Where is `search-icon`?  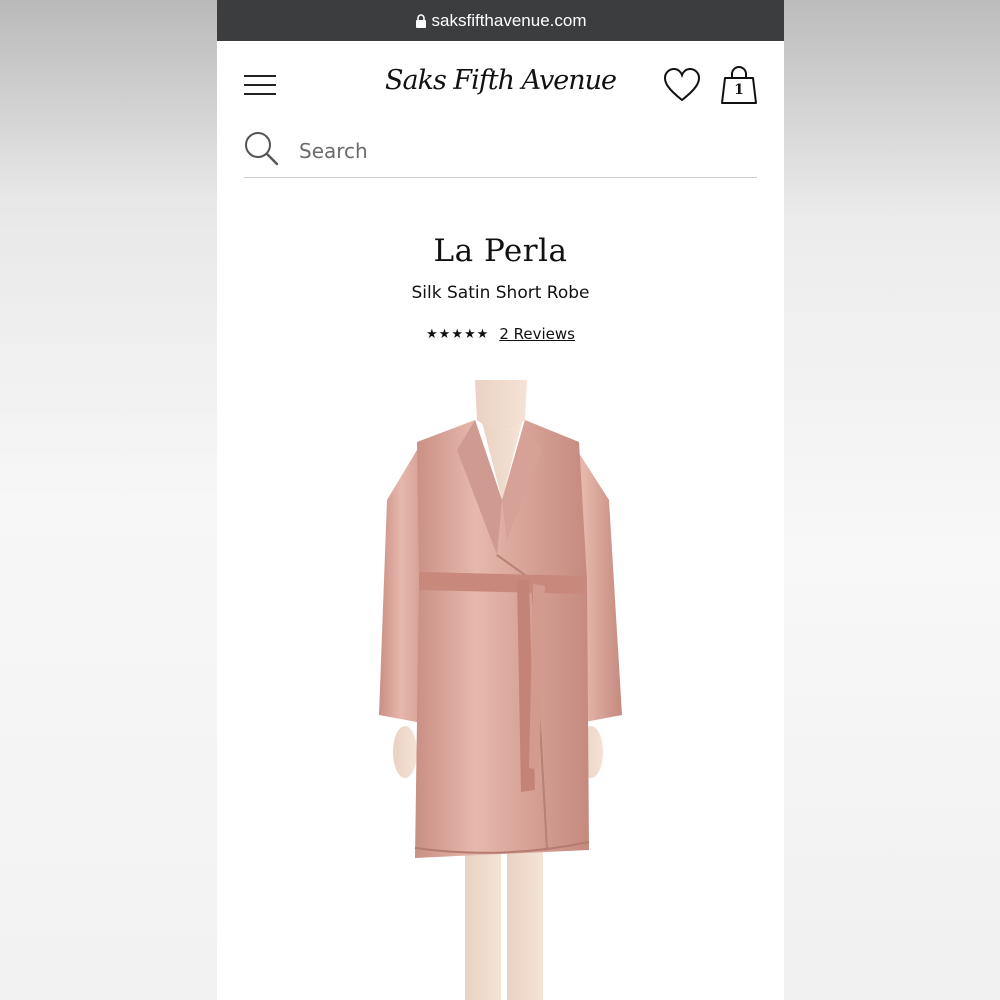 search-icon is located at coordinates (262, 149).